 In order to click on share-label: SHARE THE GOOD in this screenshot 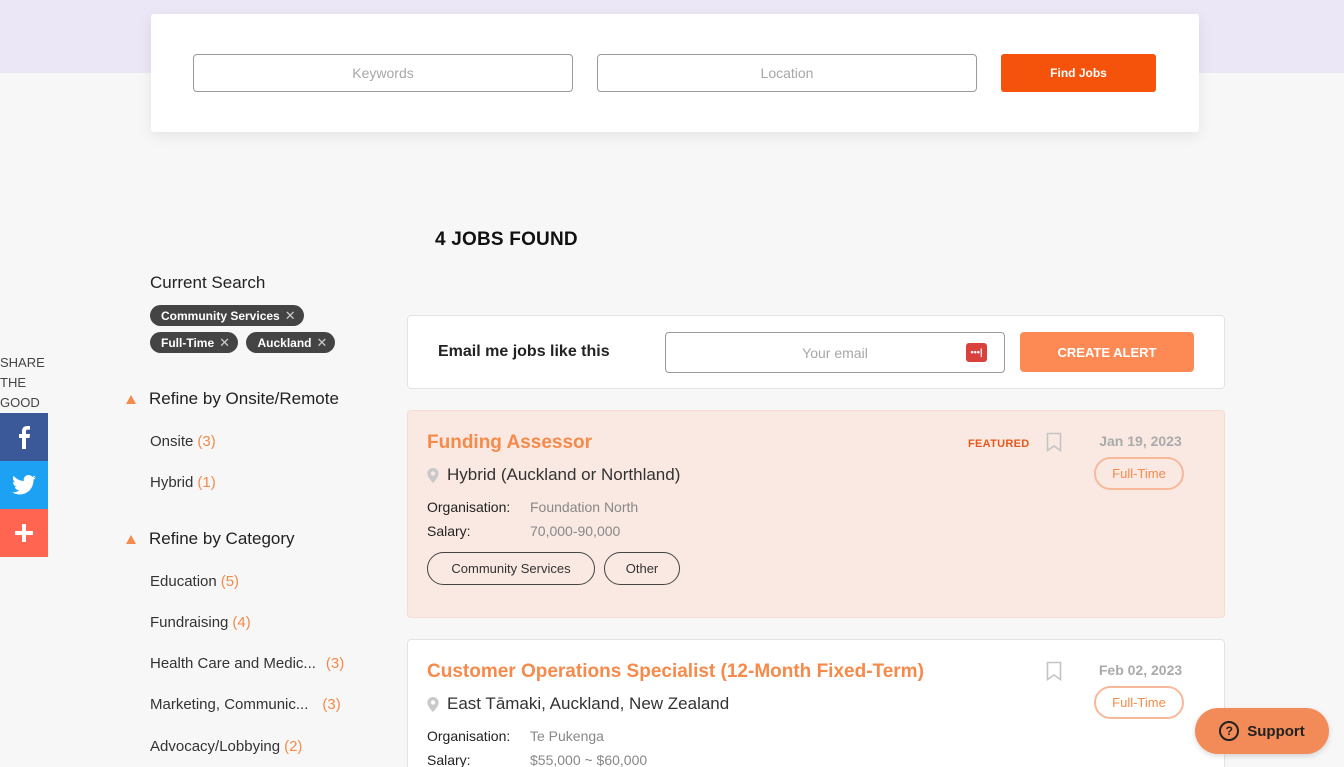, I will do `click(24, 383)`.